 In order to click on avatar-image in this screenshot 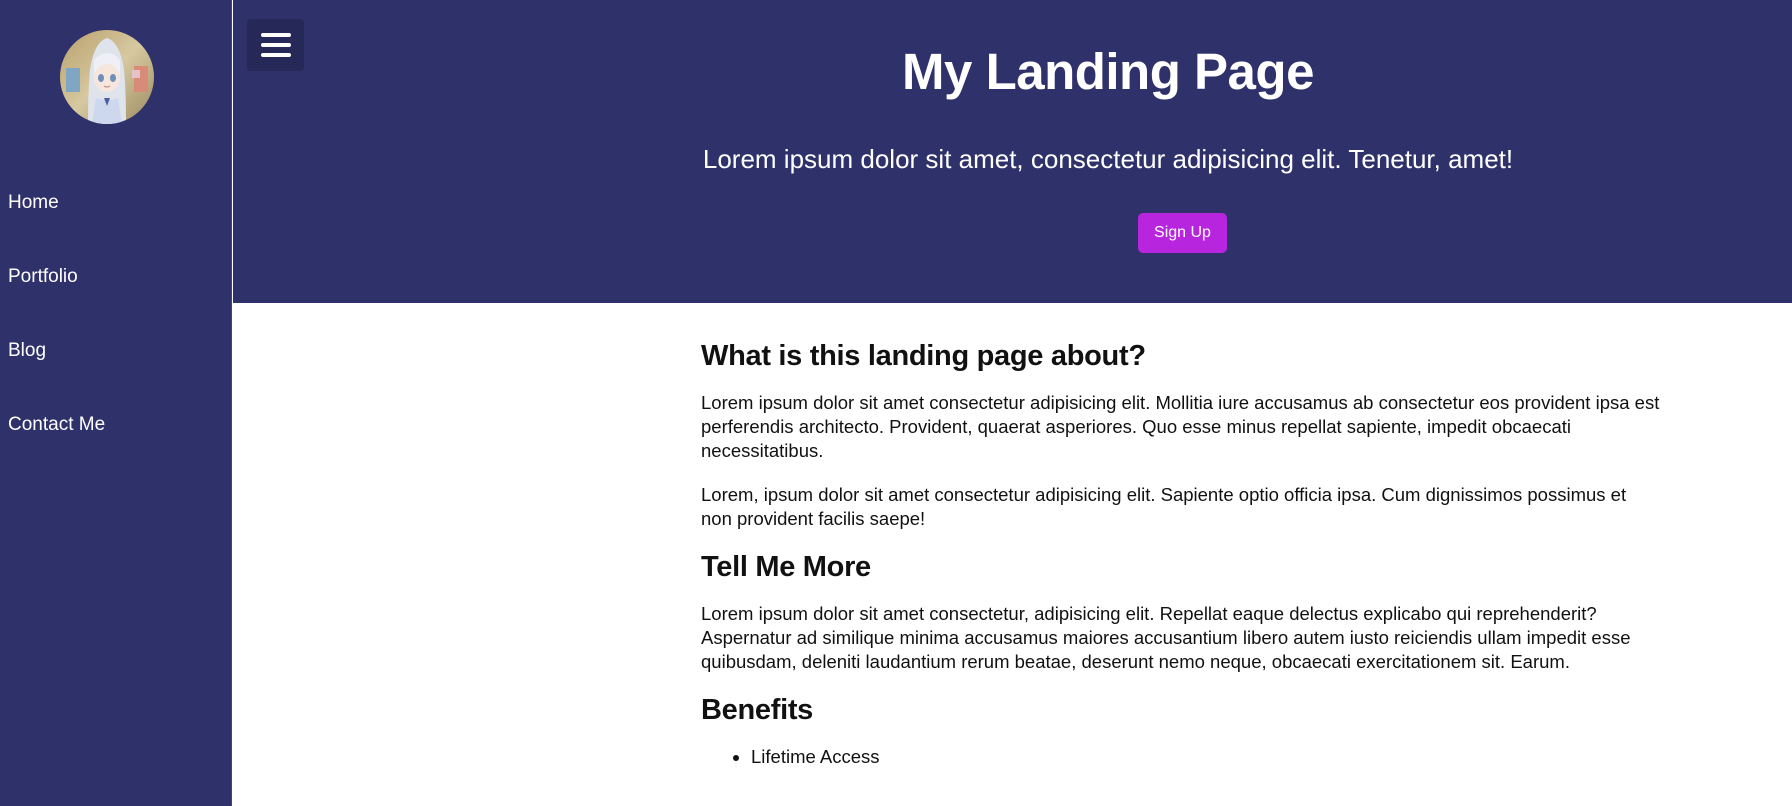, I will do `click(107, 77)`.